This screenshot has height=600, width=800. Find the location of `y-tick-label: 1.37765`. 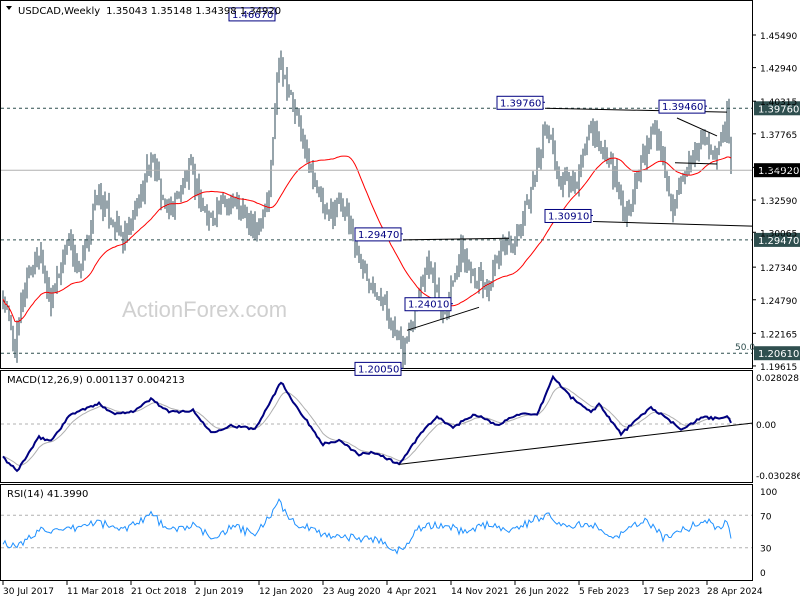

y-tick-label: 1.37765 is located at coordinates (778, 136).